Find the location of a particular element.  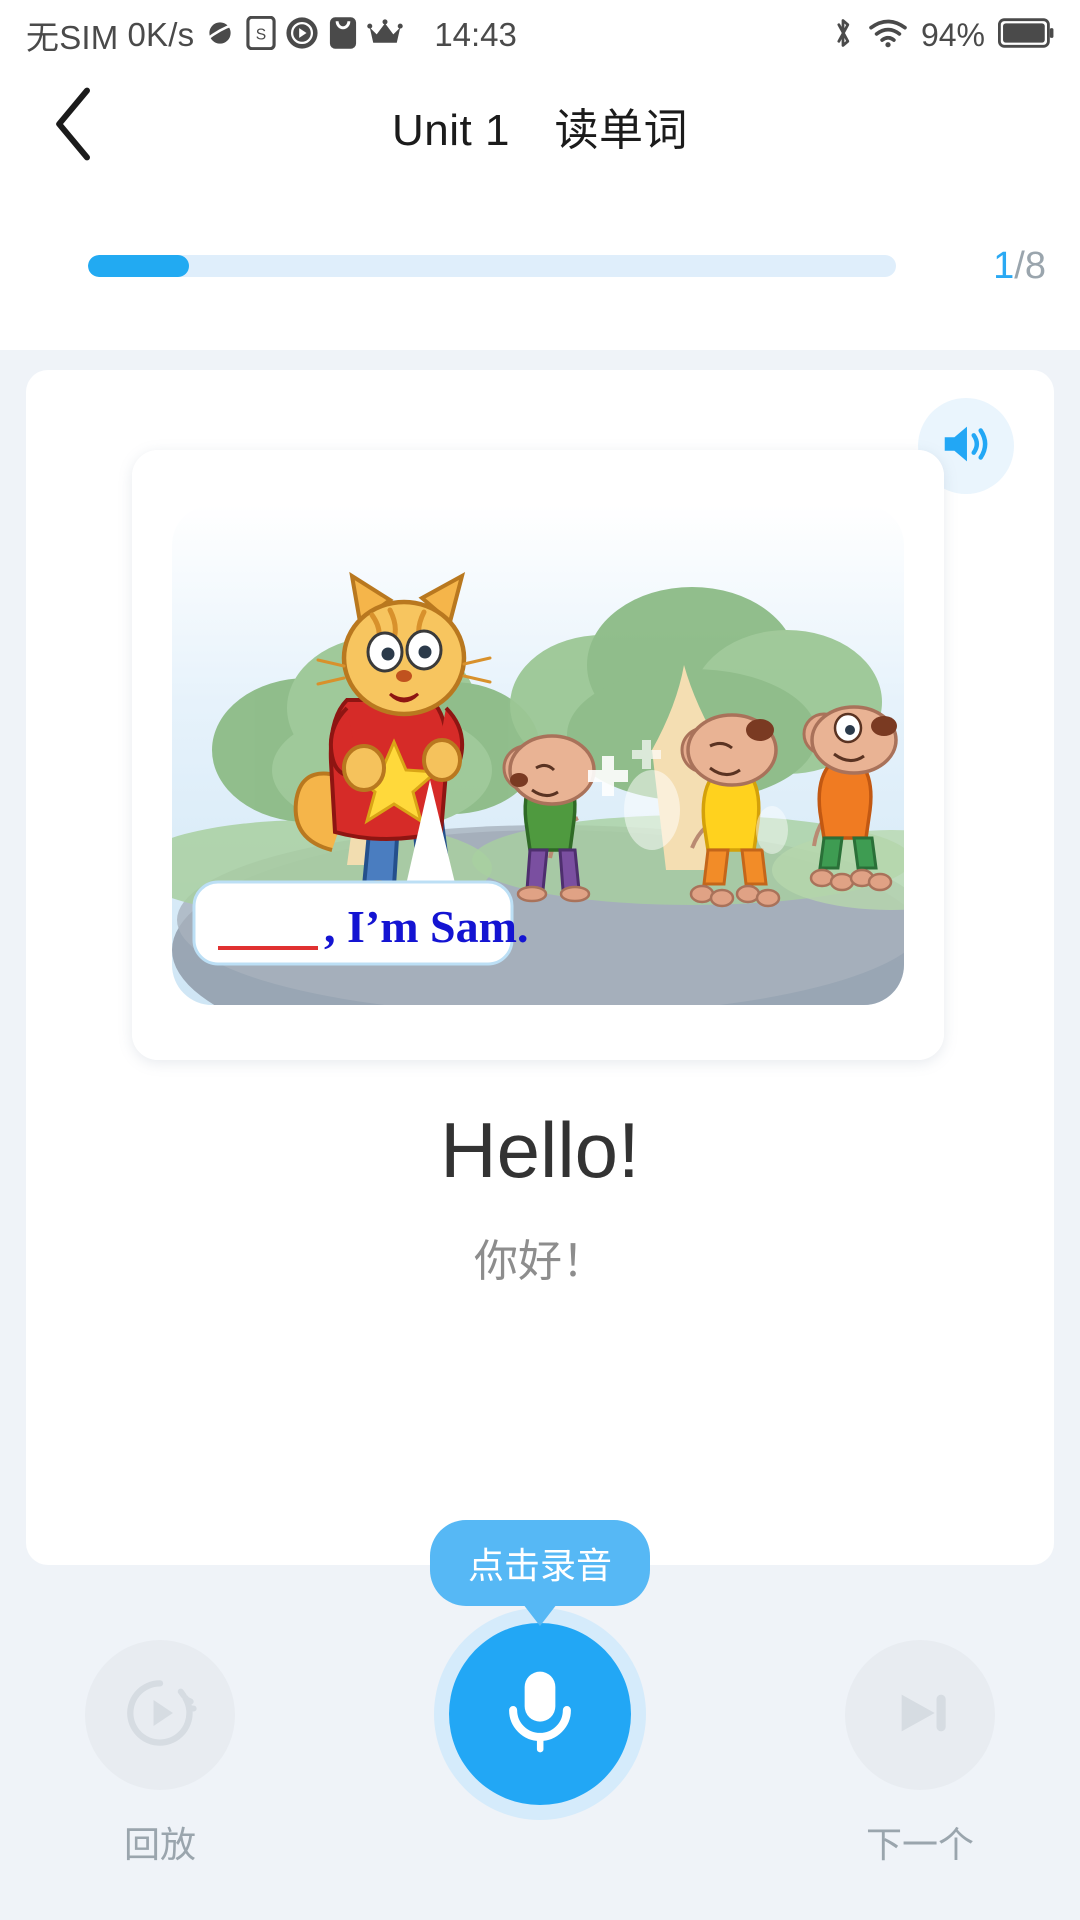

progress-current: 1 is located at coordinates (1004, 265).